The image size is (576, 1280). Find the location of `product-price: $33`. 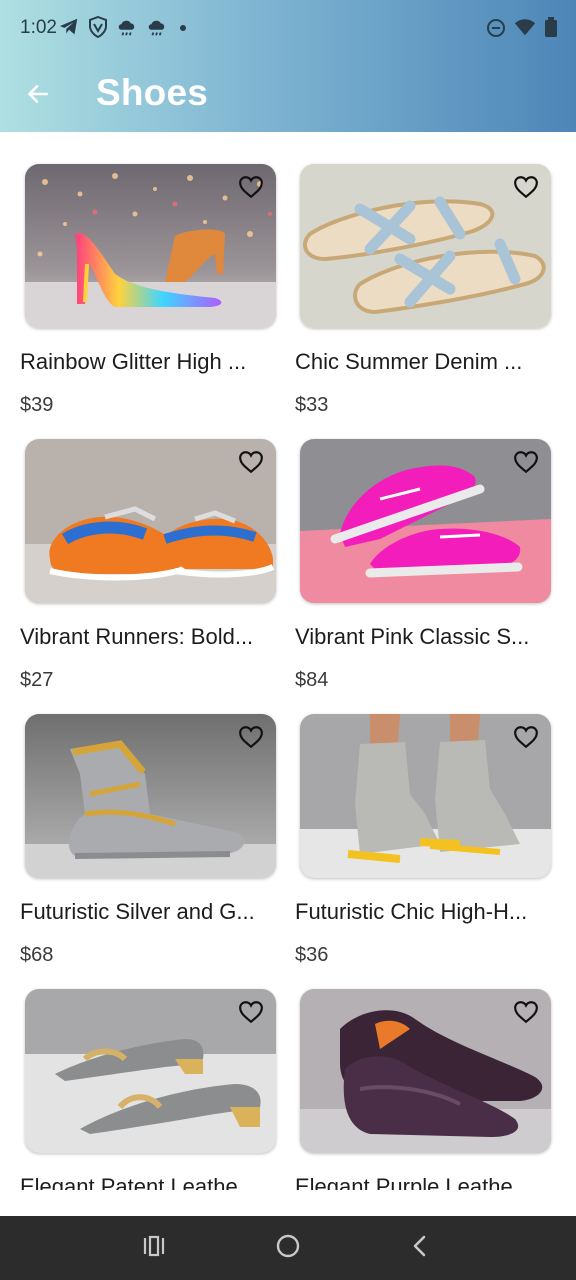

product-price: $33 is located at coordinates (312, 405).